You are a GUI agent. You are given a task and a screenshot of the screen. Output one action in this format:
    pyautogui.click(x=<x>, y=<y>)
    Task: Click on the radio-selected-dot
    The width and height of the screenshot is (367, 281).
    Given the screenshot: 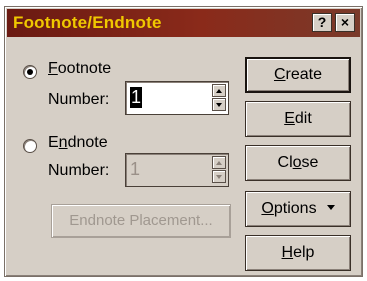 What is the action you would take?
    pyautogui.click(x=30, y=72)
    